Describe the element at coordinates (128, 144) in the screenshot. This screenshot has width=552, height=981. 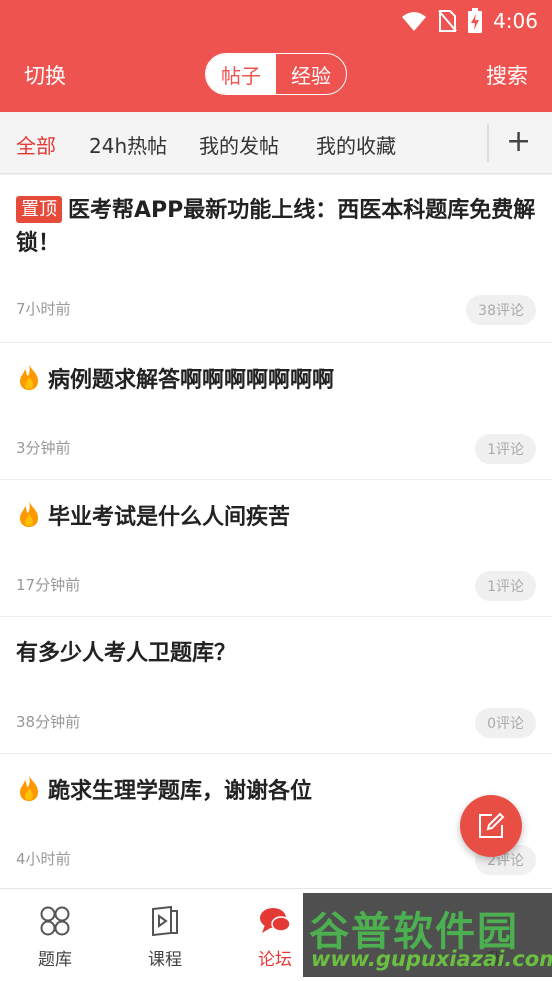
I see `tab-24h-hot: 24h热帖` at that location.